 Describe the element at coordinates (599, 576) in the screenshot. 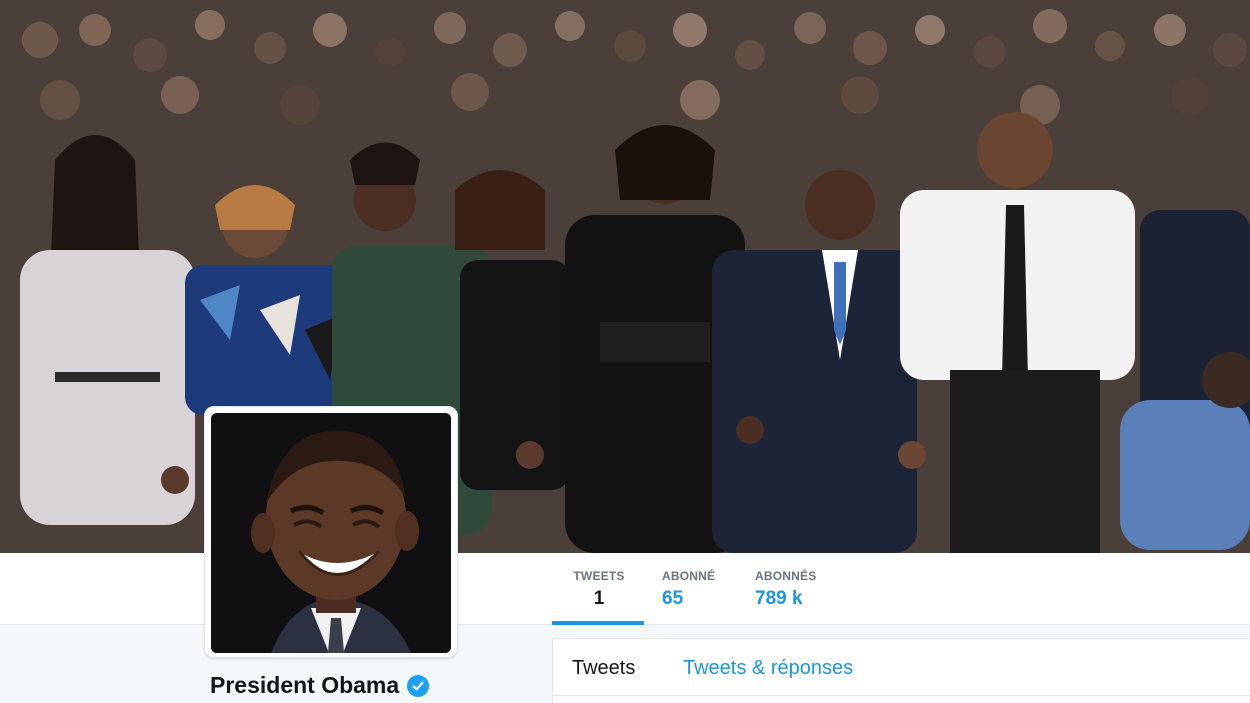

I see `stat-tweets-label: TWEETS` at that location.